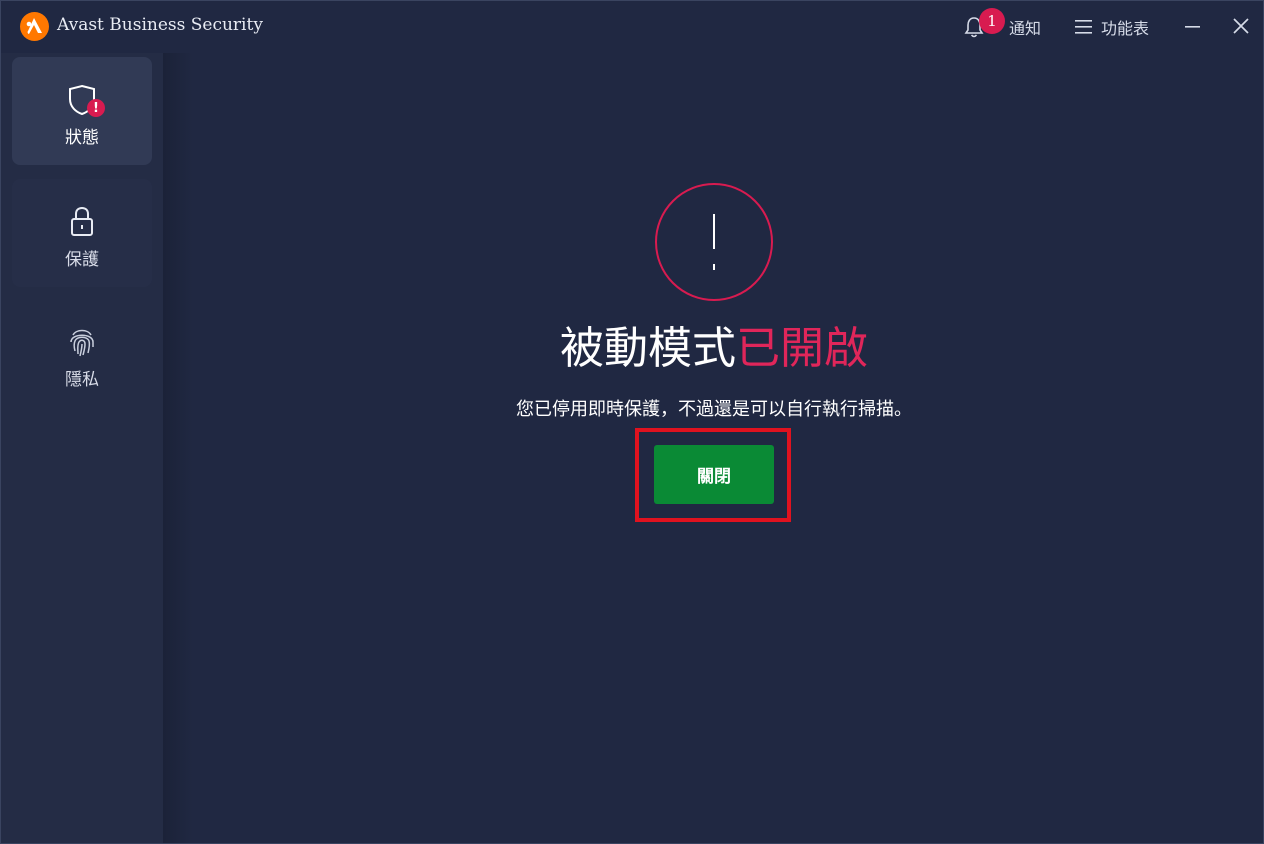 The width and height of the screenshot is (1264, 844). I want to click on page-title: 被動模式已開啟, so click(632, 349).